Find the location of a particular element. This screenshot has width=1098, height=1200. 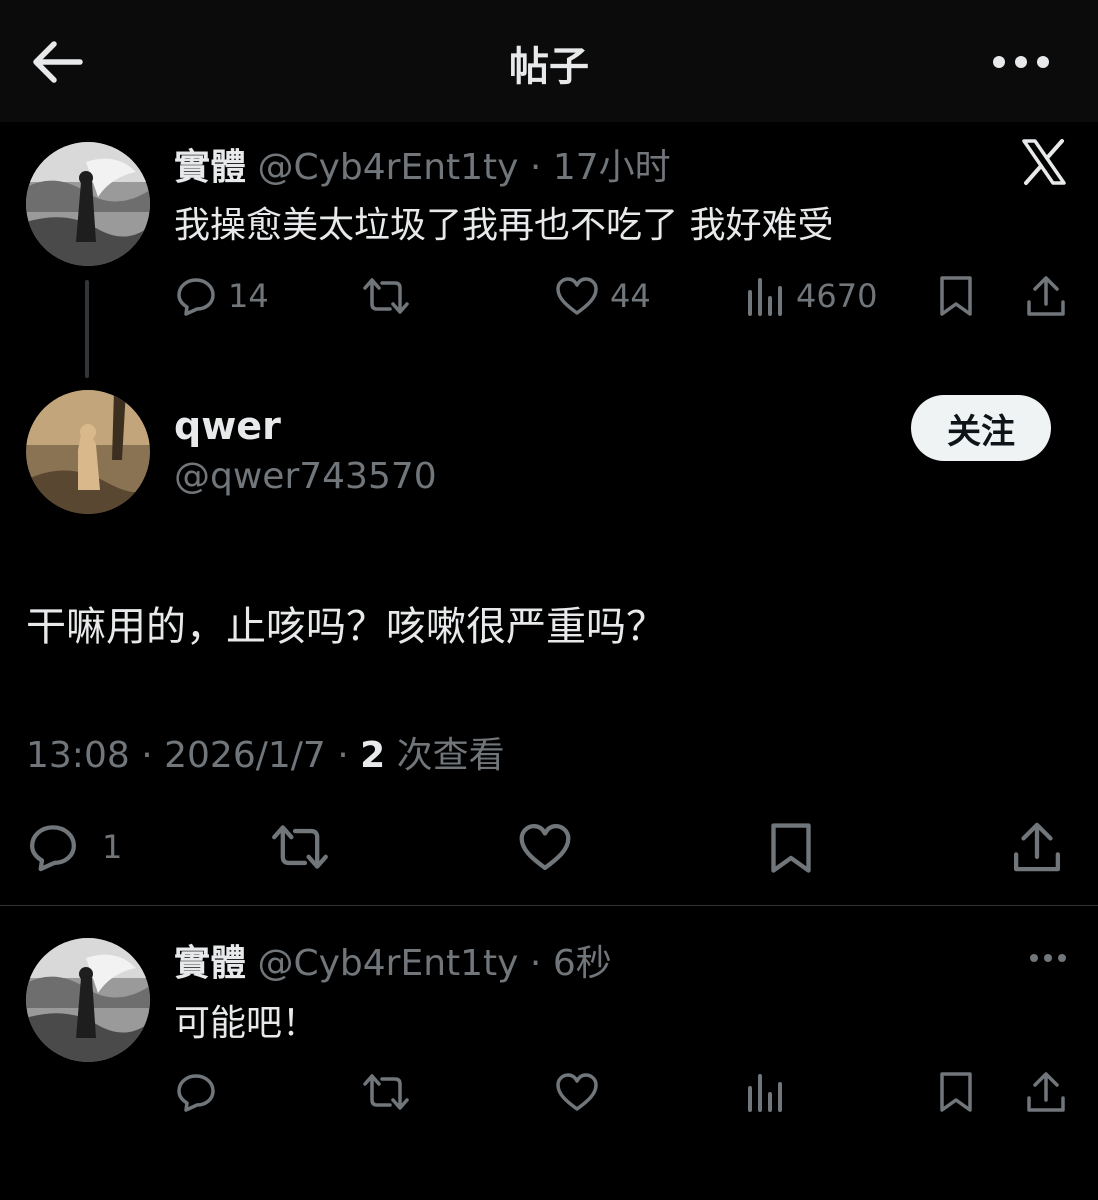

x-logo-icon is located at coordinates (1044, 164).